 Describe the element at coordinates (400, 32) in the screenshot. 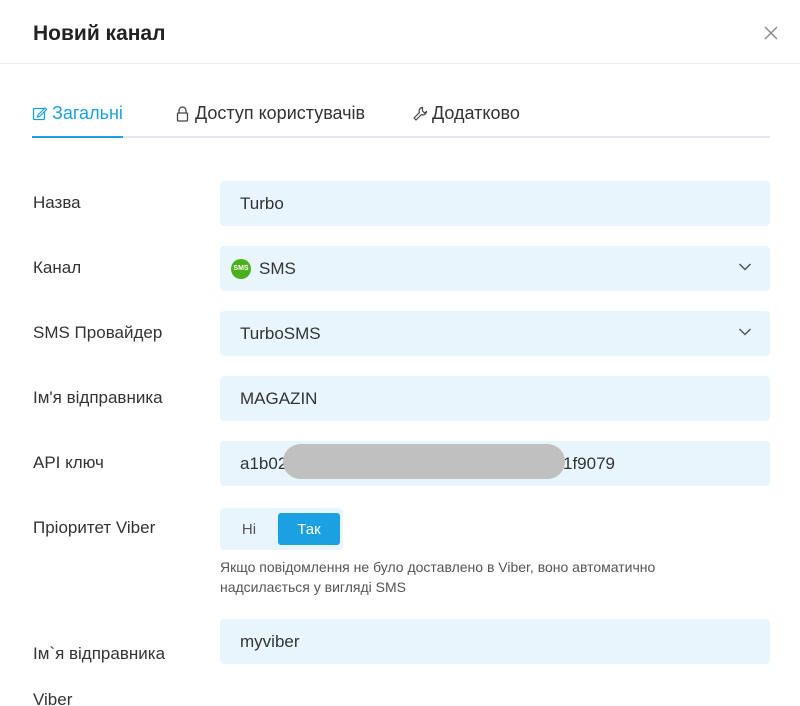

I see `dialog-header: Новий канал` at that location.